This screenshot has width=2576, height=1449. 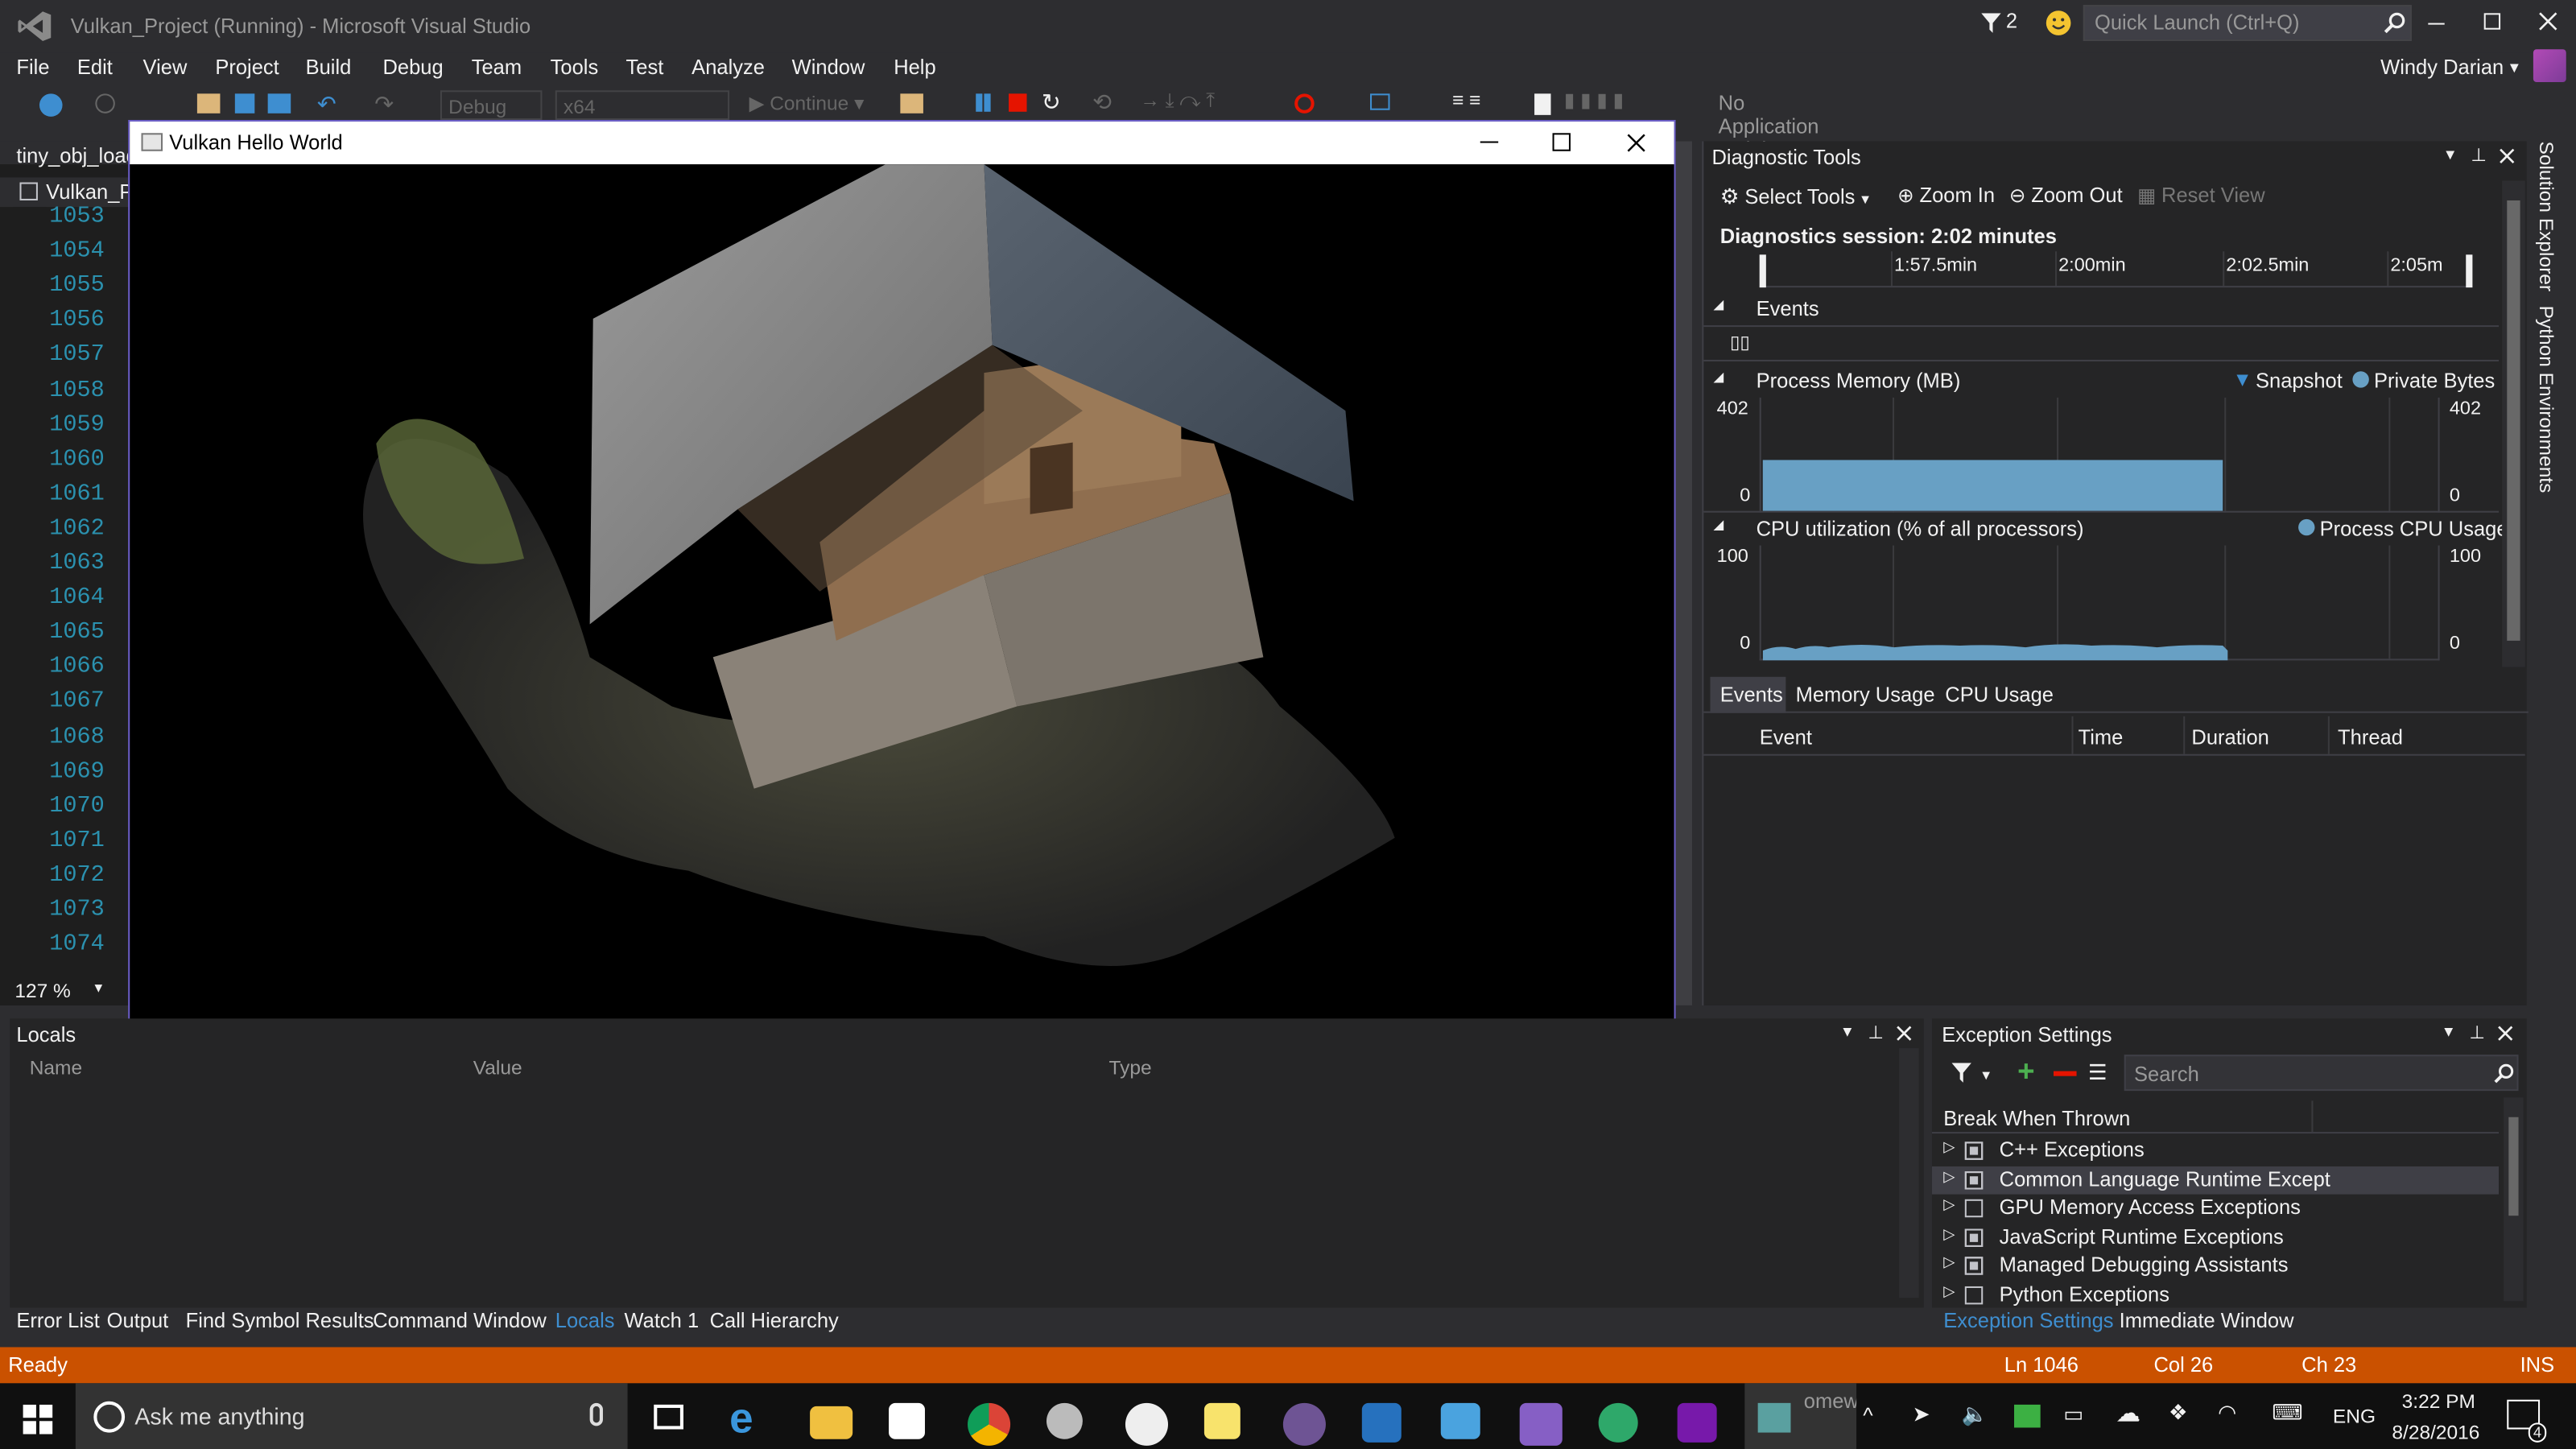 What do you see at coordinates (1304, 1424) in the screenshot?
I see `github-icon` at bounding box center [1304, 1424].